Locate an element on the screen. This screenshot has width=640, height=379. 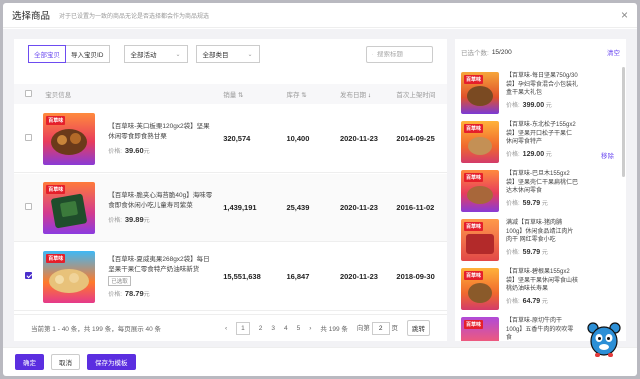
goto-prefix: 向第 is located at coordinates (363, 328).